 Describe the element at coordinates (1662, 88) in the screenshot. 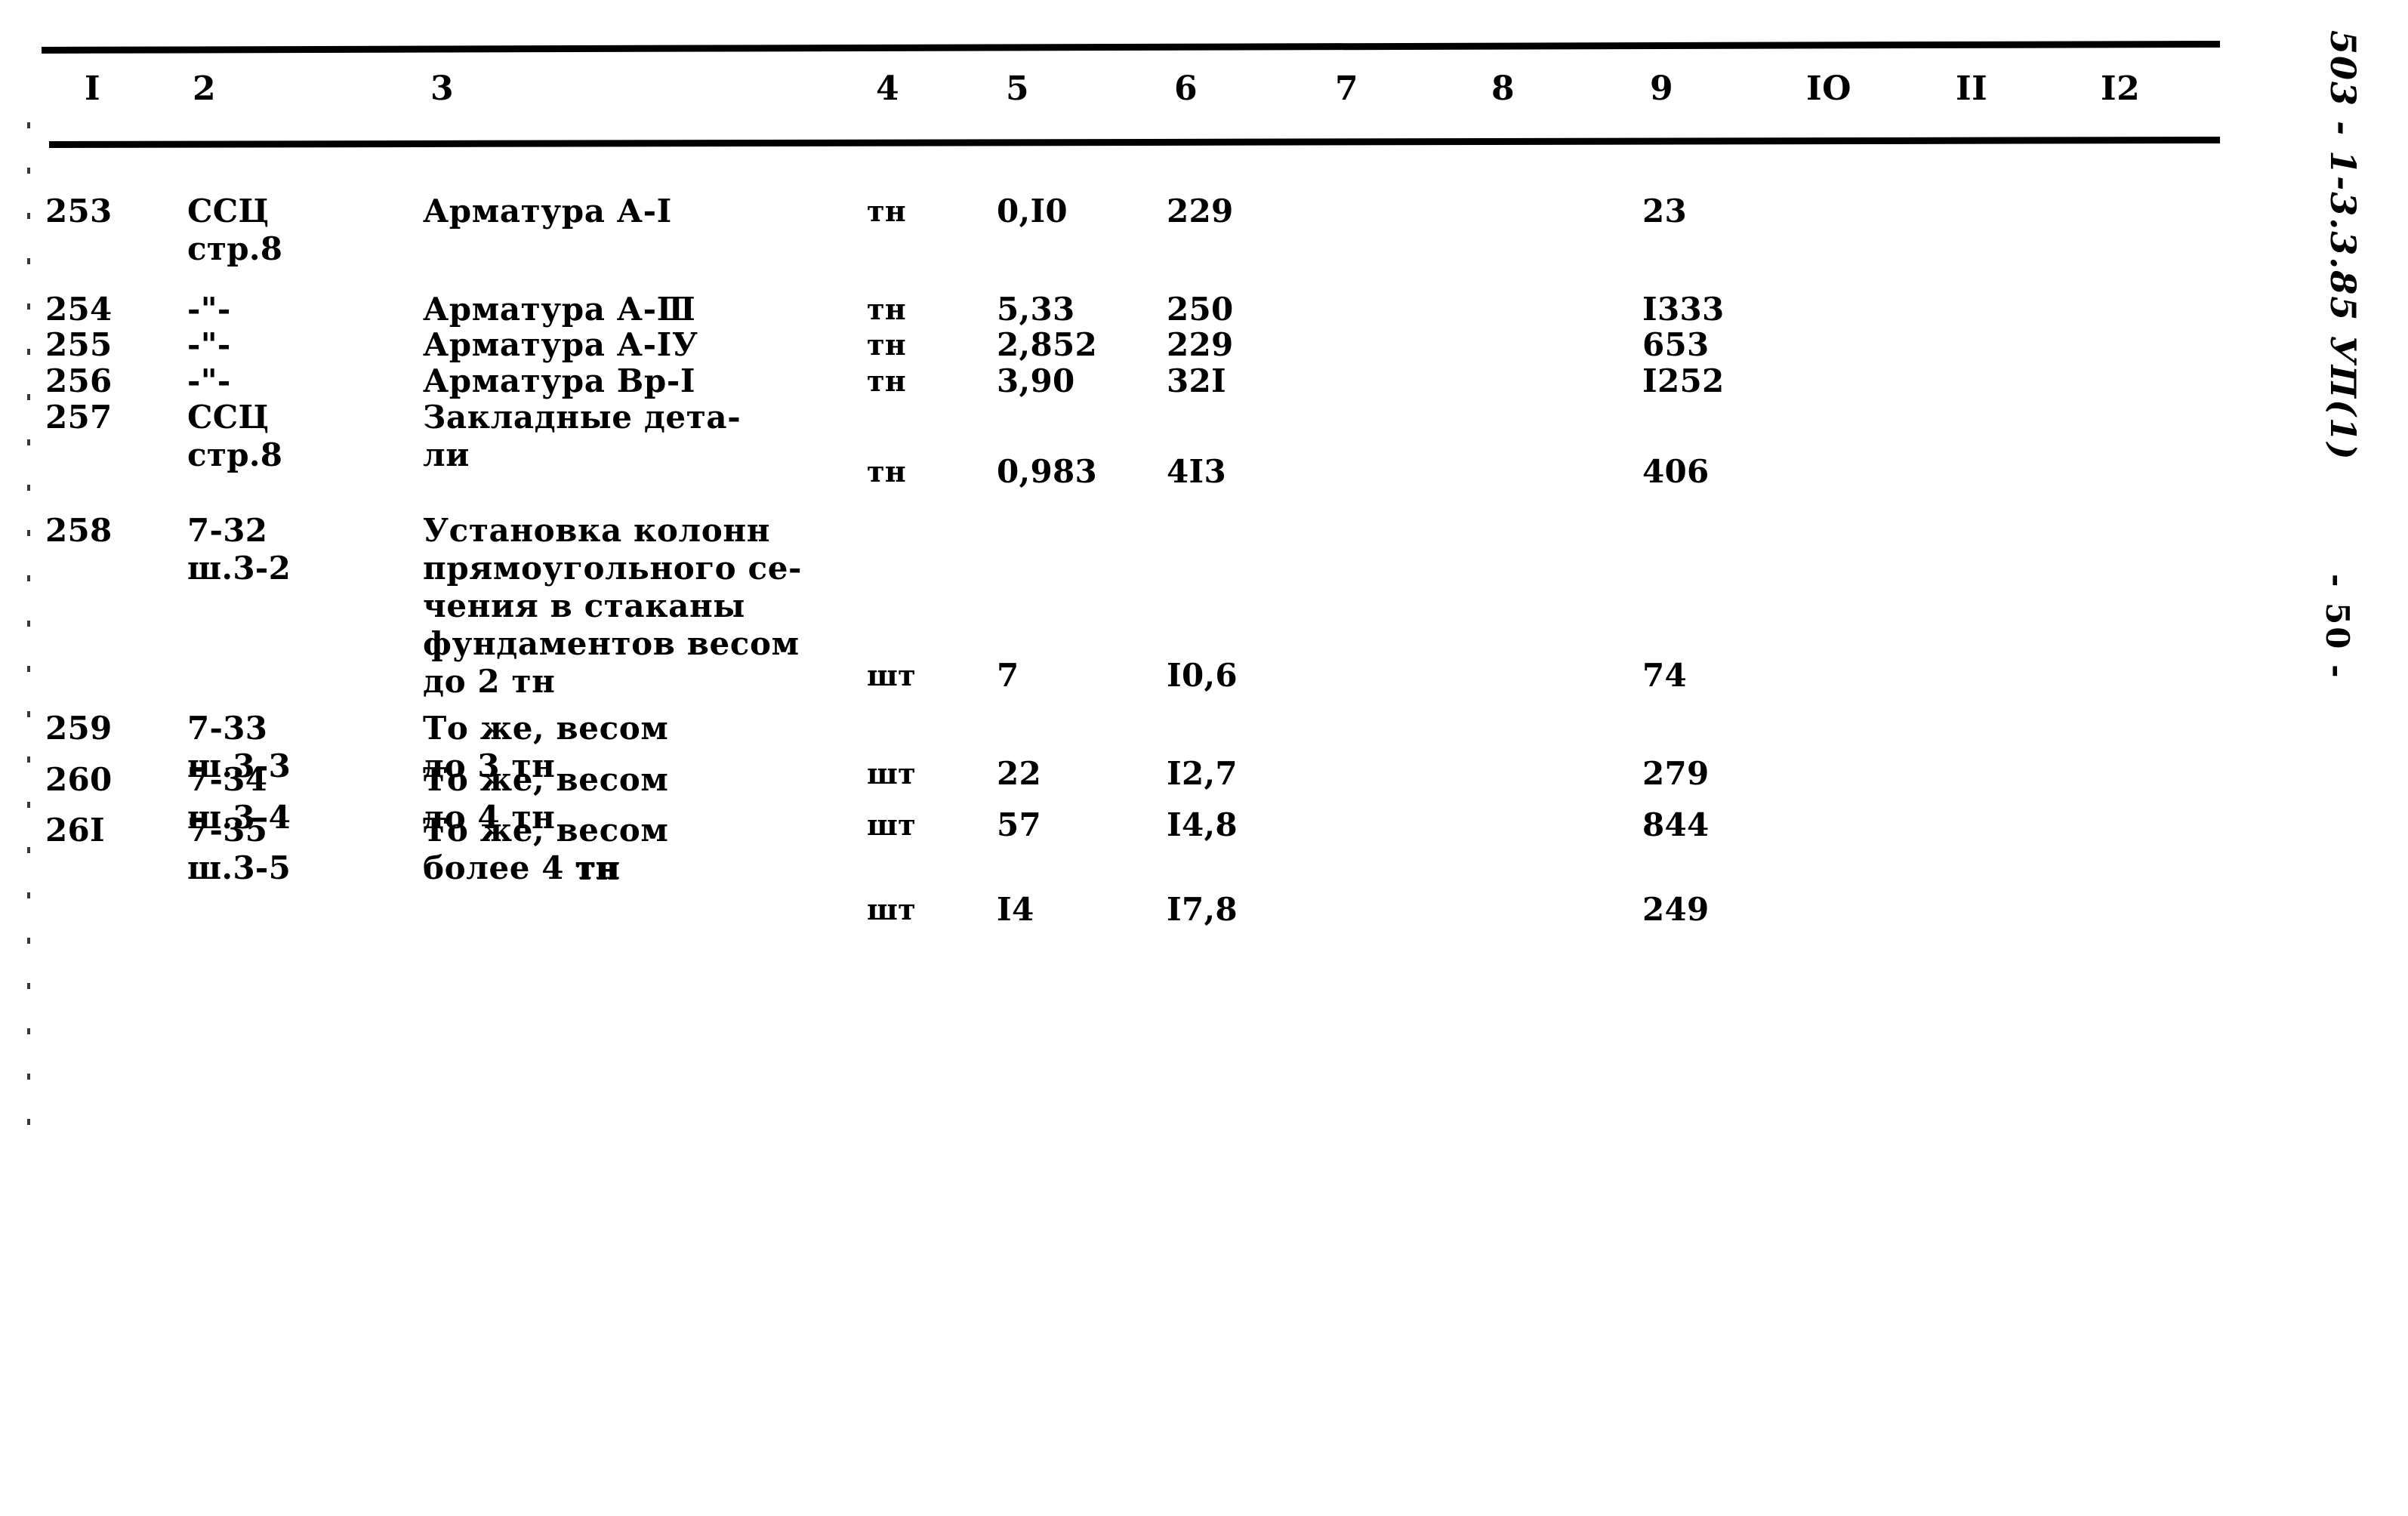

I see `column-header-9: 9` at that location.